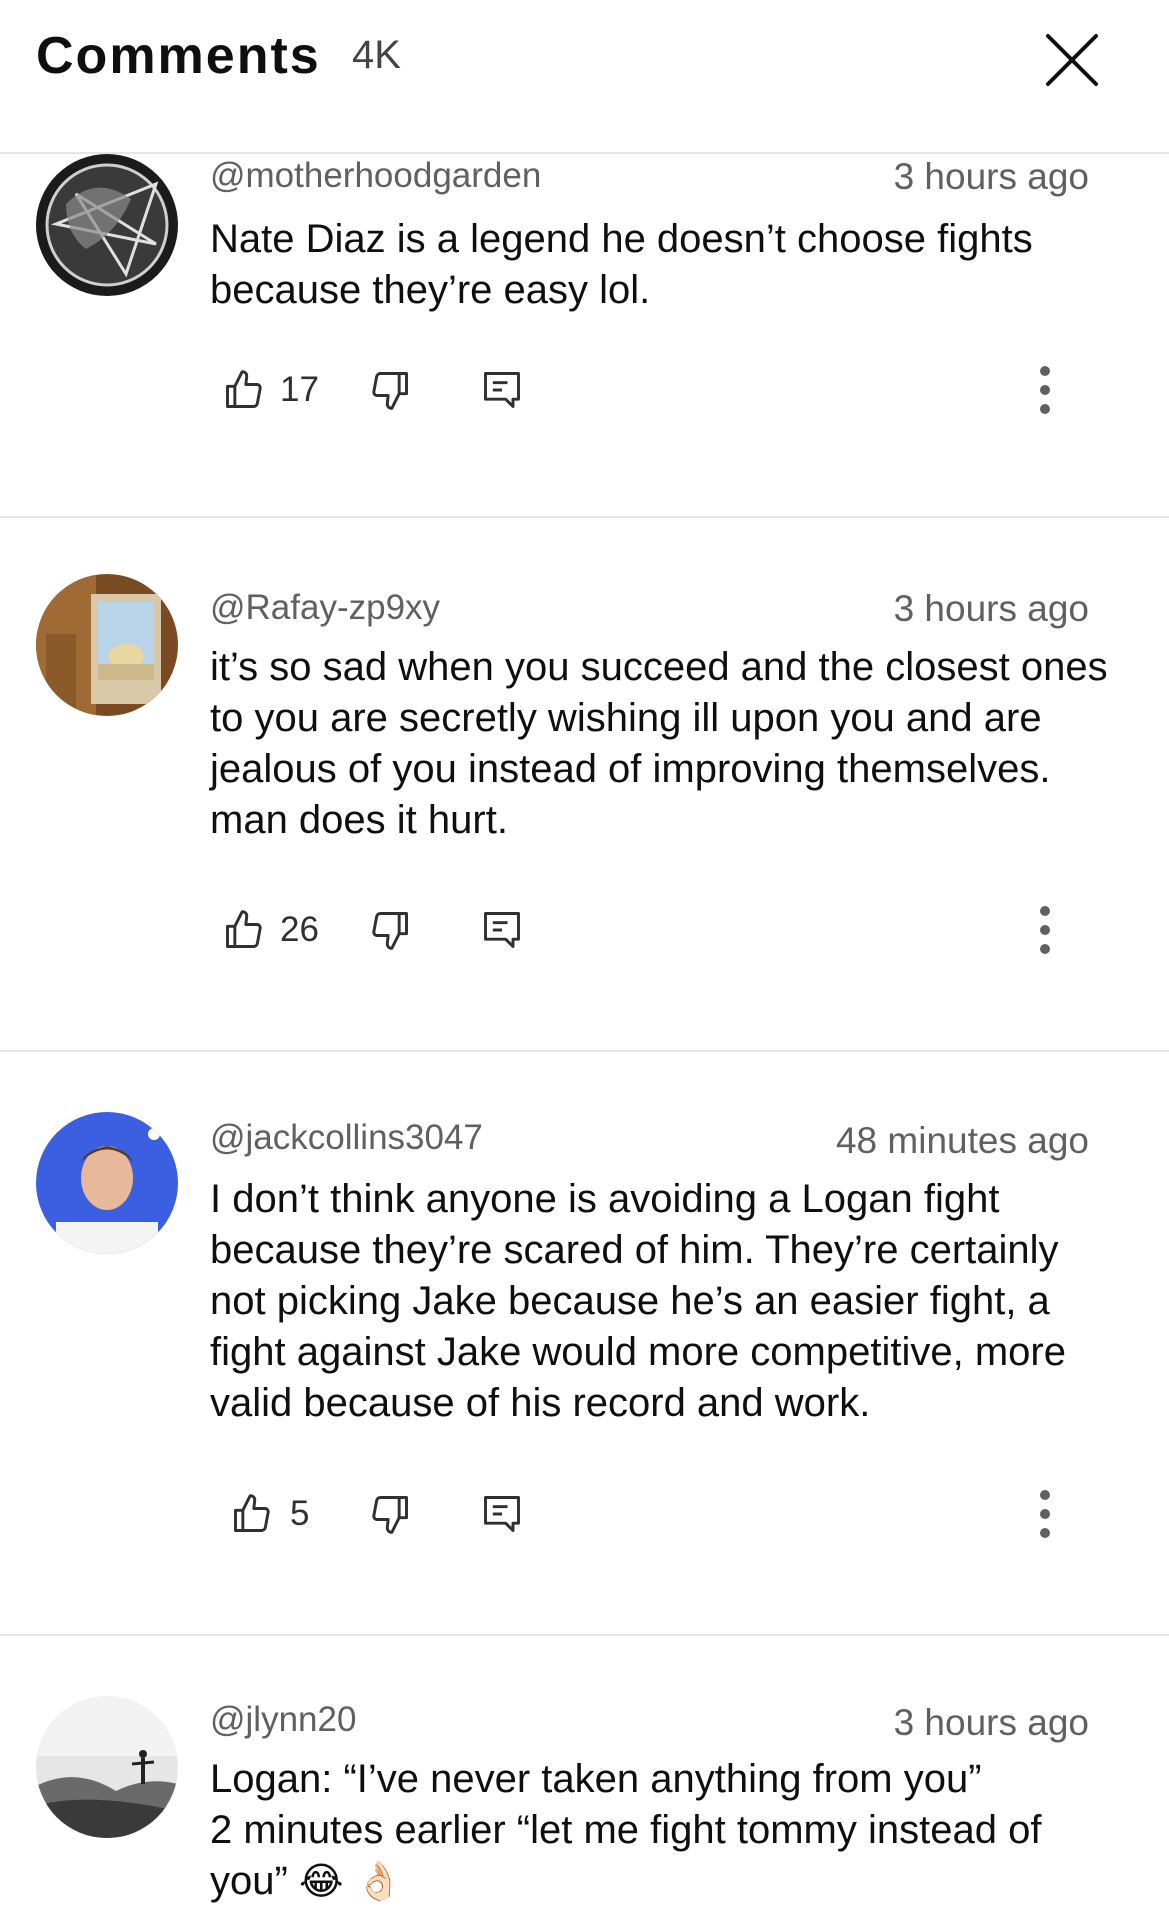 The image size is (1169, 1930). What do you see at coordinates (660, 1881) in the screenshot?
I see `comment-text-line: you” 😂 👌🏻` at bounding box center [660, 1881].